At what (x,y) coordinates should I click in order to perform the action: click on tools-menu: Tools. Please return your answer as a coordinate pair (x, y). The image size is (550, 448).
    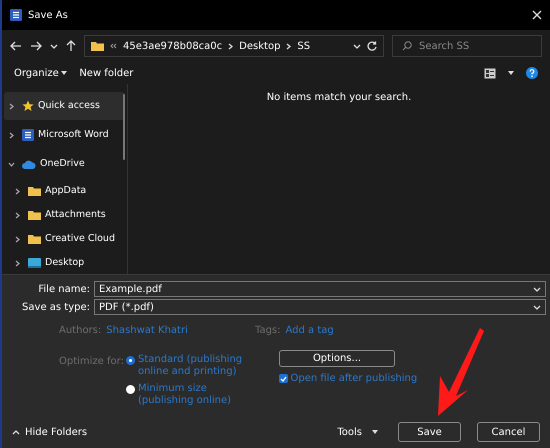
    Looking at the image, I should click on (357, 432).